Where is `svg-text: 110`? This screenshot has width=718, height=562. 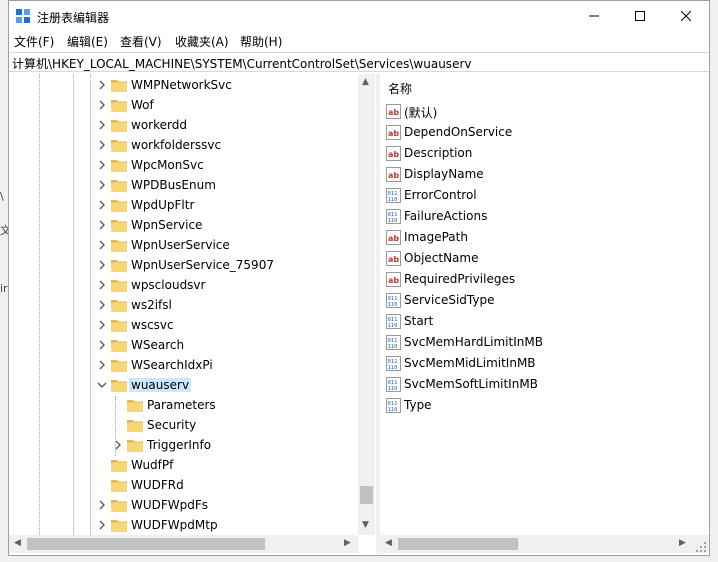 svg-text: 110 is located at coordinates (393, 221).